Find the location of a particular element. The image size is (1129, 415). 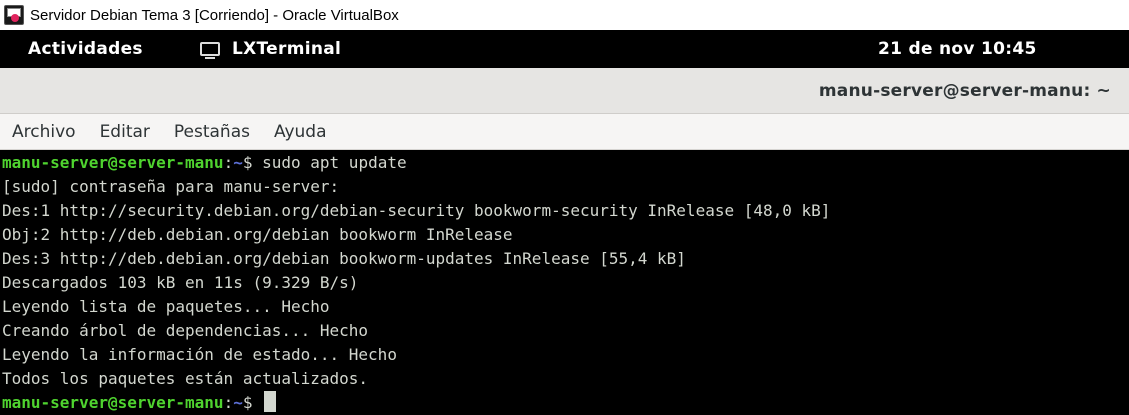

activities-button: Actividades is located at coordinates (85, 49).